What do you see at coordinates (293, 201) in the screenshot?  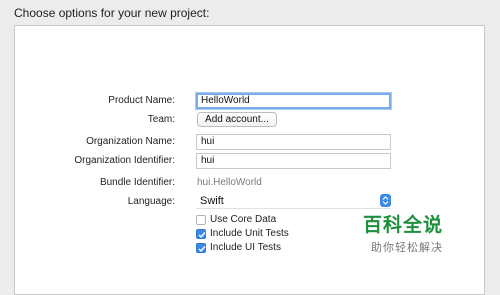 I see `language-select: Swift` at bounding box center [293, 201].